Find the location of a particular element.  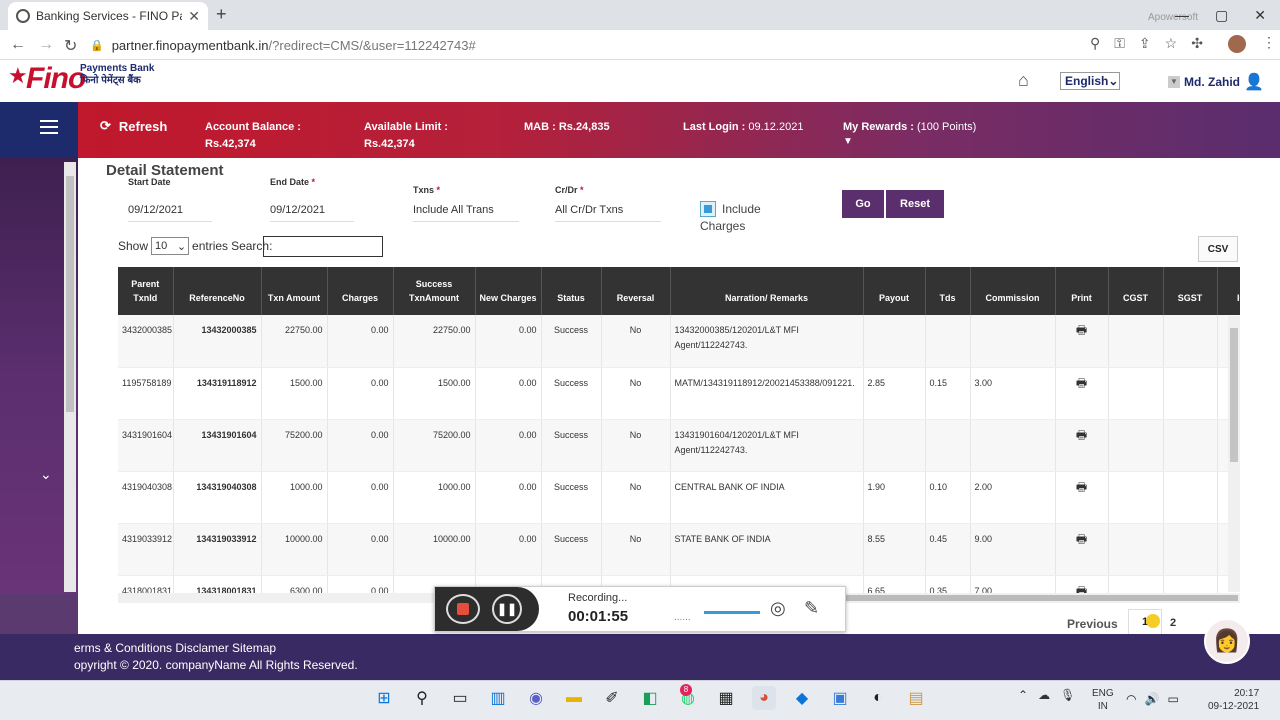

column-header: CGST is located at coordinates (1136, 291).